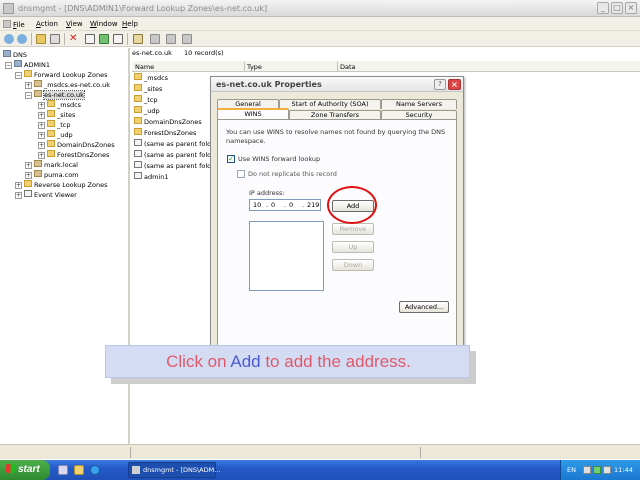  Describe the element at coordinates (151, 78) in the screenshot. I see `list-item: _msdcs` at that location.